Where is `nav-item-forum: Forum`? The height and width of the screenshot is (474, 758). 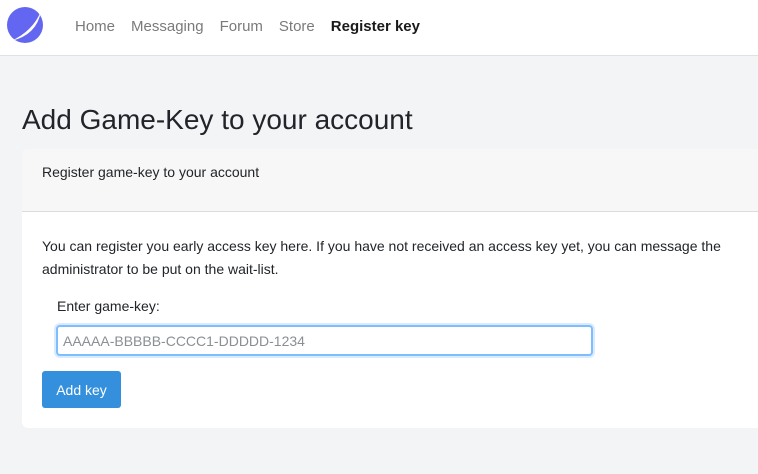
nav-item-forum: Forum is located at coordinates (241, 26).